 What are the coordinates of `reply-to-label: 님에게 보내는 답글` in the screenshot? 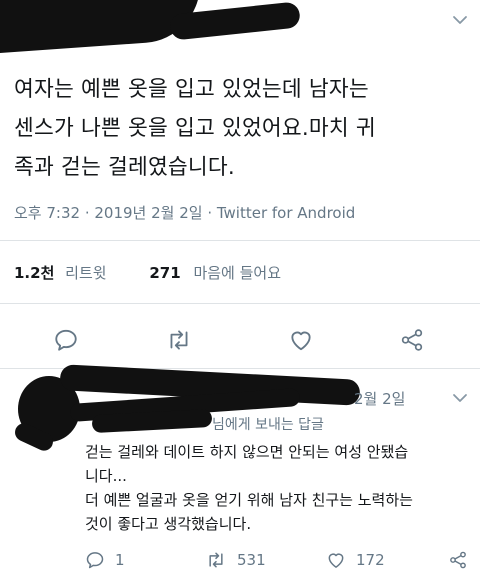 It's located at (268, 425).